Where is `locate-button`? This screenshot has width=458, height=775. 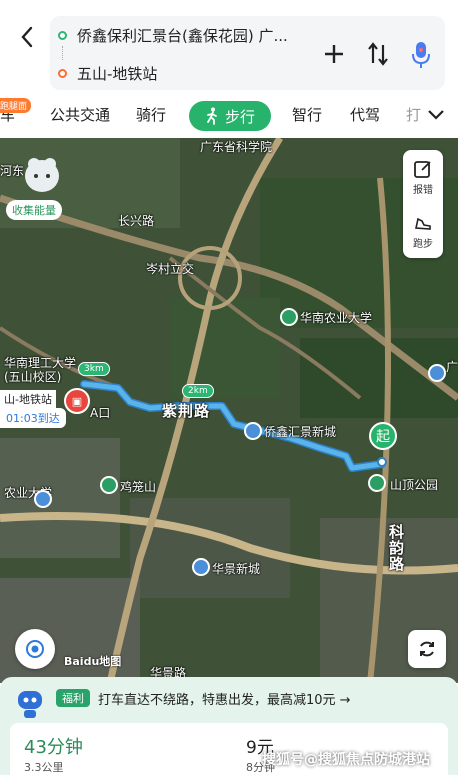
locate-button is located at coordinates (35, 649).